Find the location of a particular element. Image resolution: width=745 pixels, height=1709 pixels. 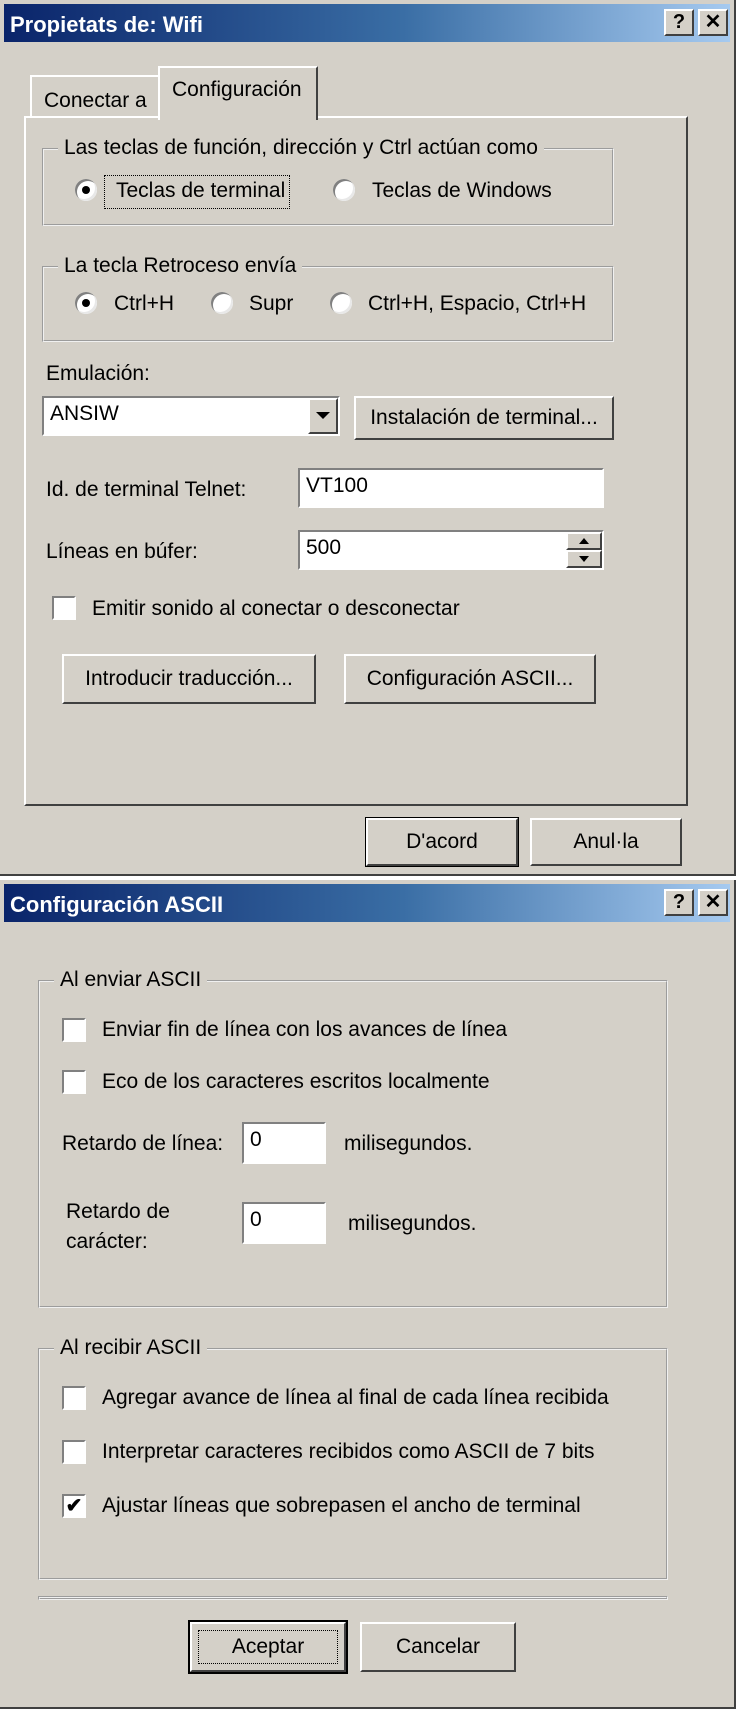

tab-connect: Conectar a is located at coordinates (96, 96).